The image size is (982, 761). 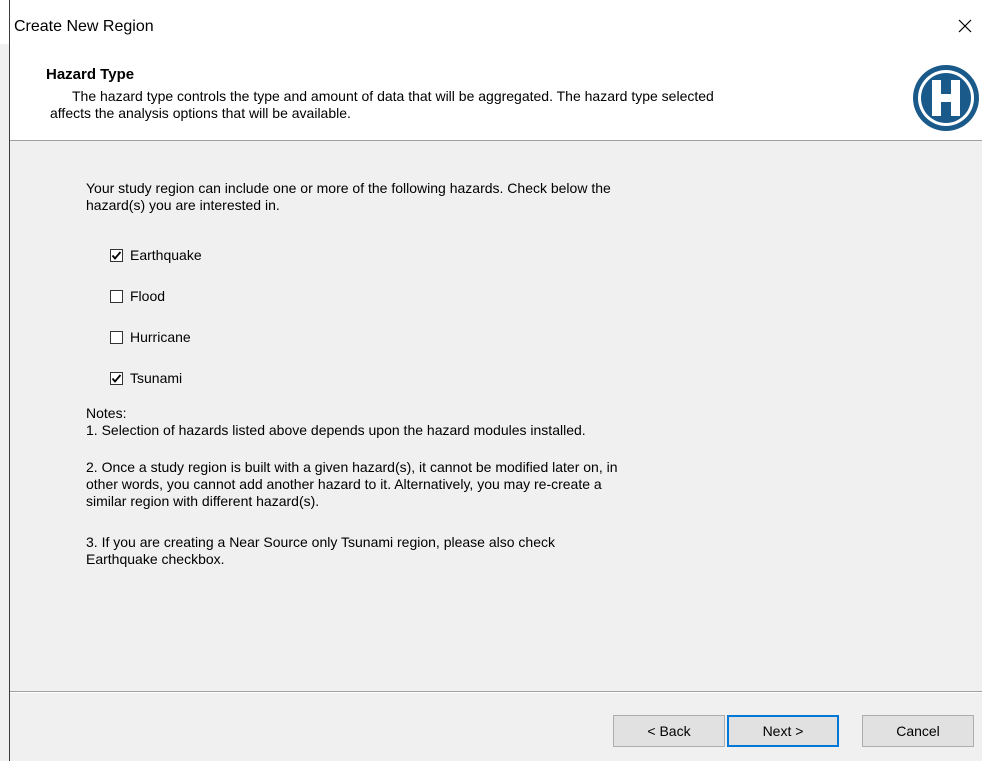 What do you see at coordinates (203, 501) in the screenshot?
I see `note-2-line3: similar region with different hazard(s).` at bounding box center [203, 501].